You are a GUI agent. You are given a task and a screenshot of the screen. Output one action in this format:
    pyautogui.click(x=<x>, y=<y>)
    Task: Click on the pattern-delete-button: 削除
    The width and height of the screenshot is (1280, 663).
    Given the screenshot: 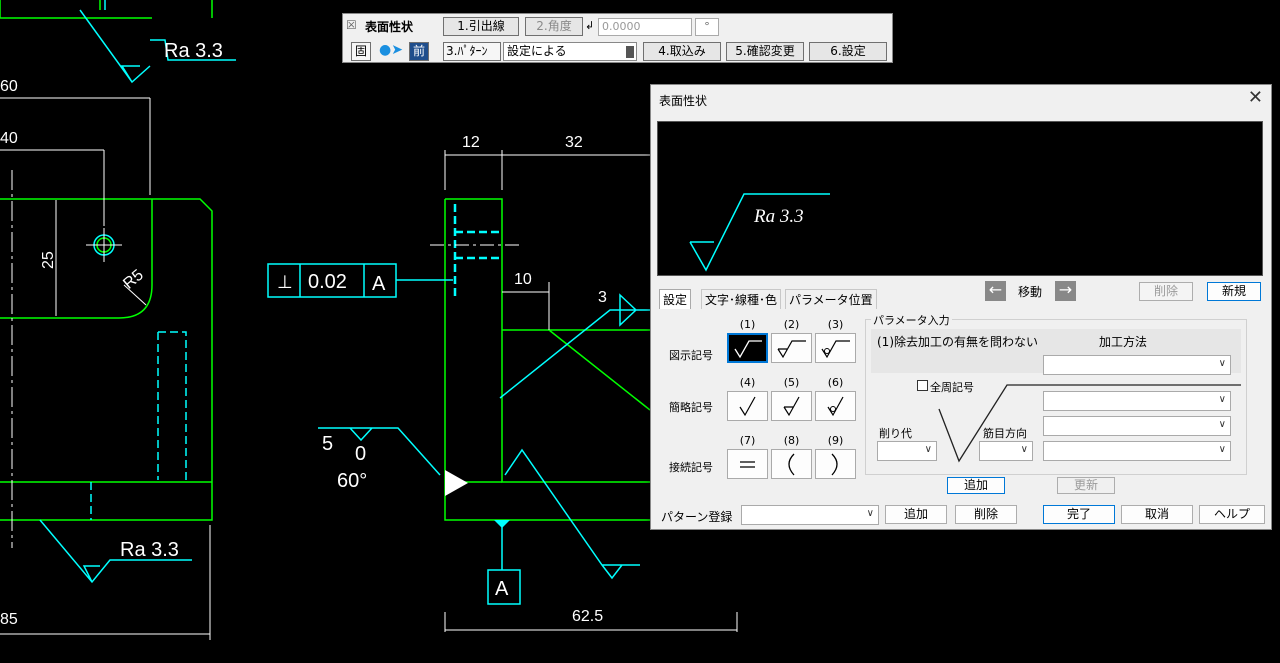 What is the action you would take?
    pyautogui.click(x=986, y=514)
    